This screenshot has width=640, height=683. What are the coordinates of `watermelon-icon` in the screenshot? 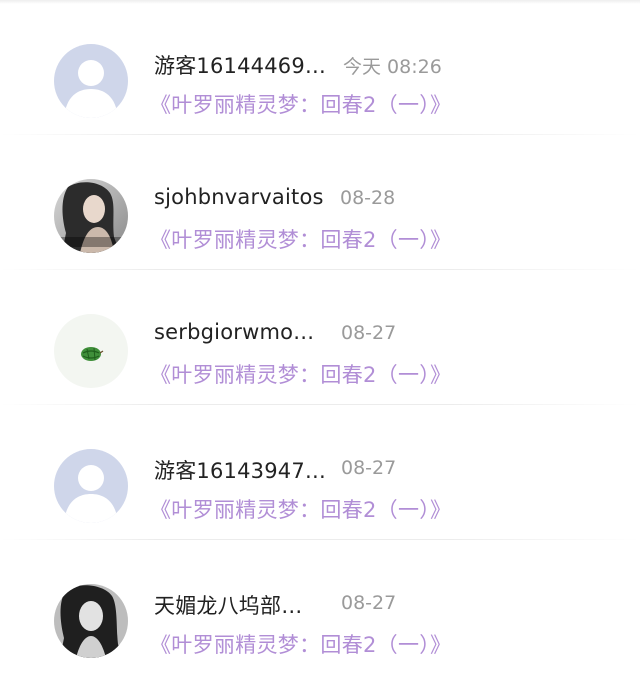 It's located at (91, 351).